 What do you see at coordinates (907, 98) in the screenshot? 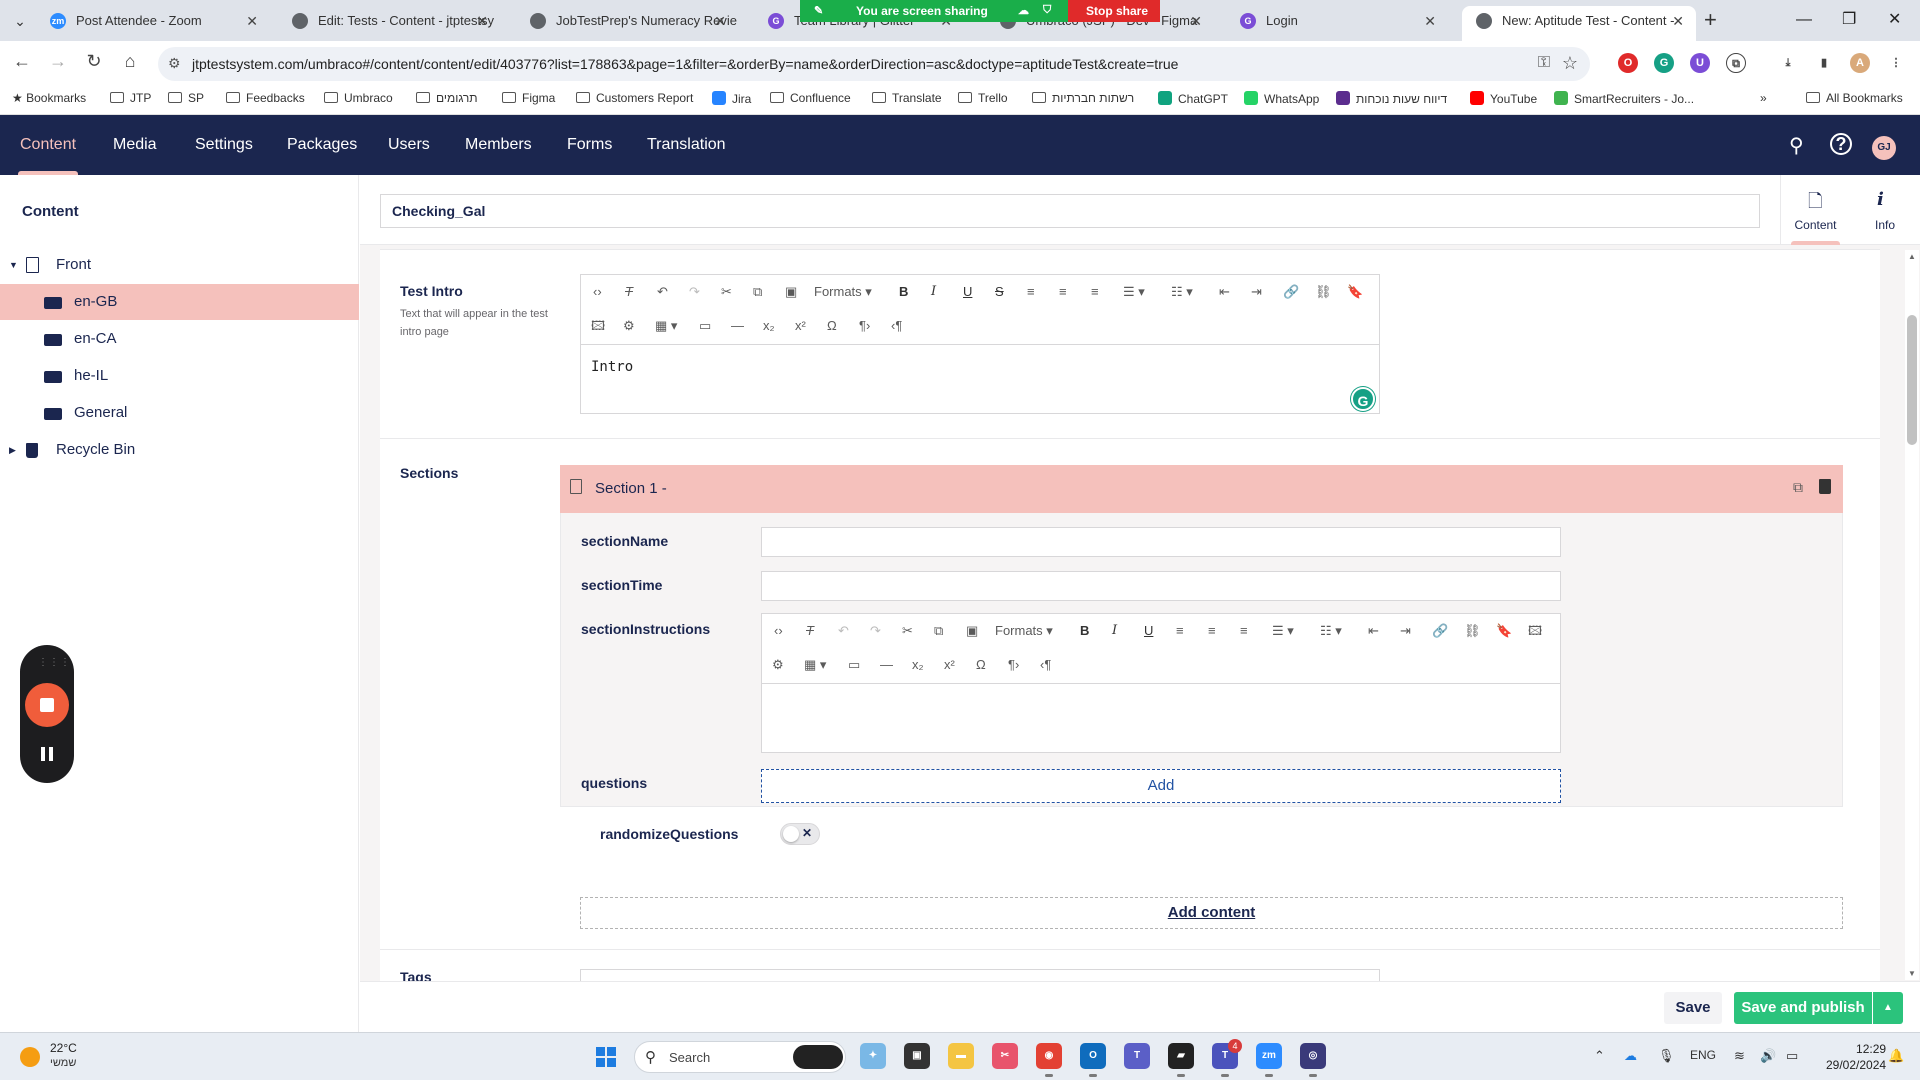
I see `bookmark-item: Translate` at bounding box center [907, 98].